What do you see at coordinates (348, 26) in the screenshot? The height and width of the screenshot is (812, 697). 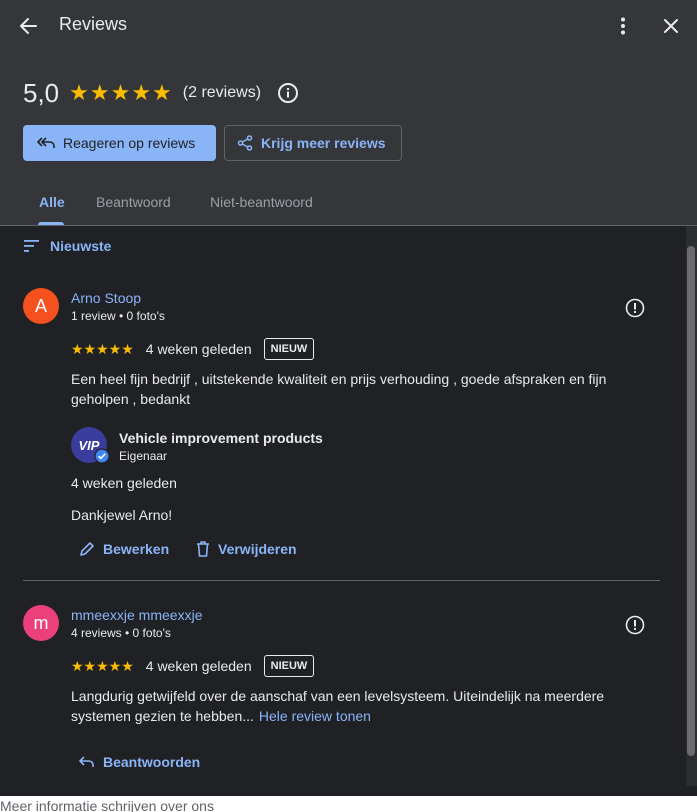 I see `top-bar: Reviews` at bounding box center [348, 26].